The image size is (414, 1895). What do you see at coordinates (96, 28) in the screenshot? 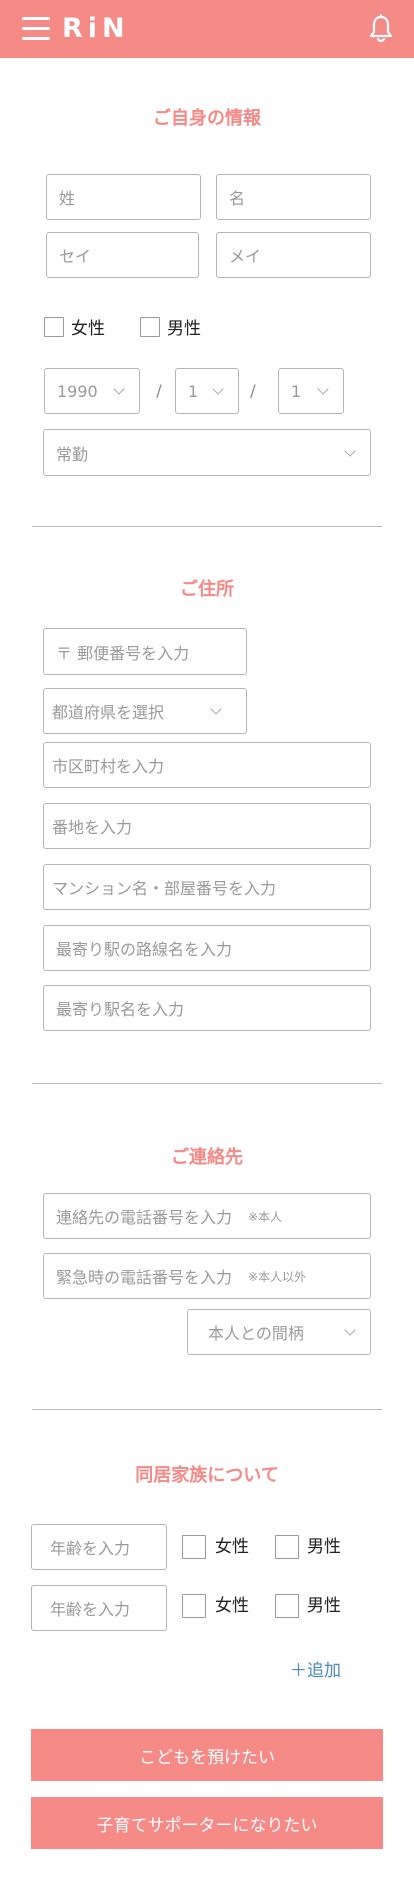
I see `app-logo: RiN` at bounding box center [96, 28].